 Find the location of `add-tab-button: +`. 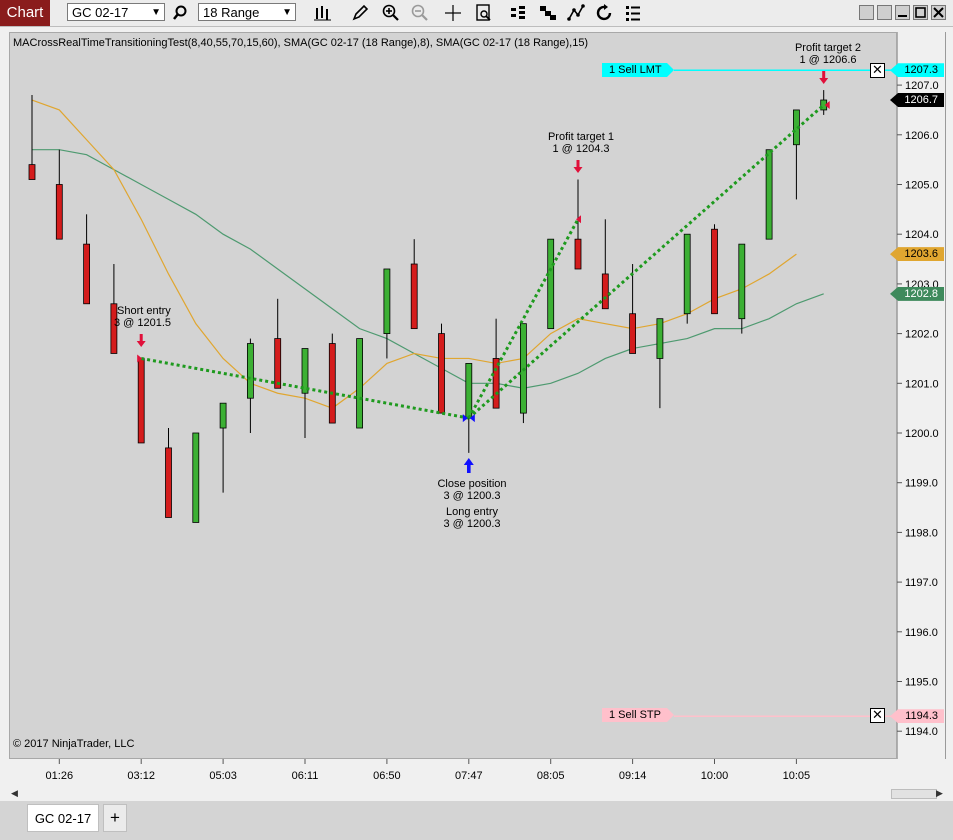

add-tab-button: + is located at coordinates (115, 818).